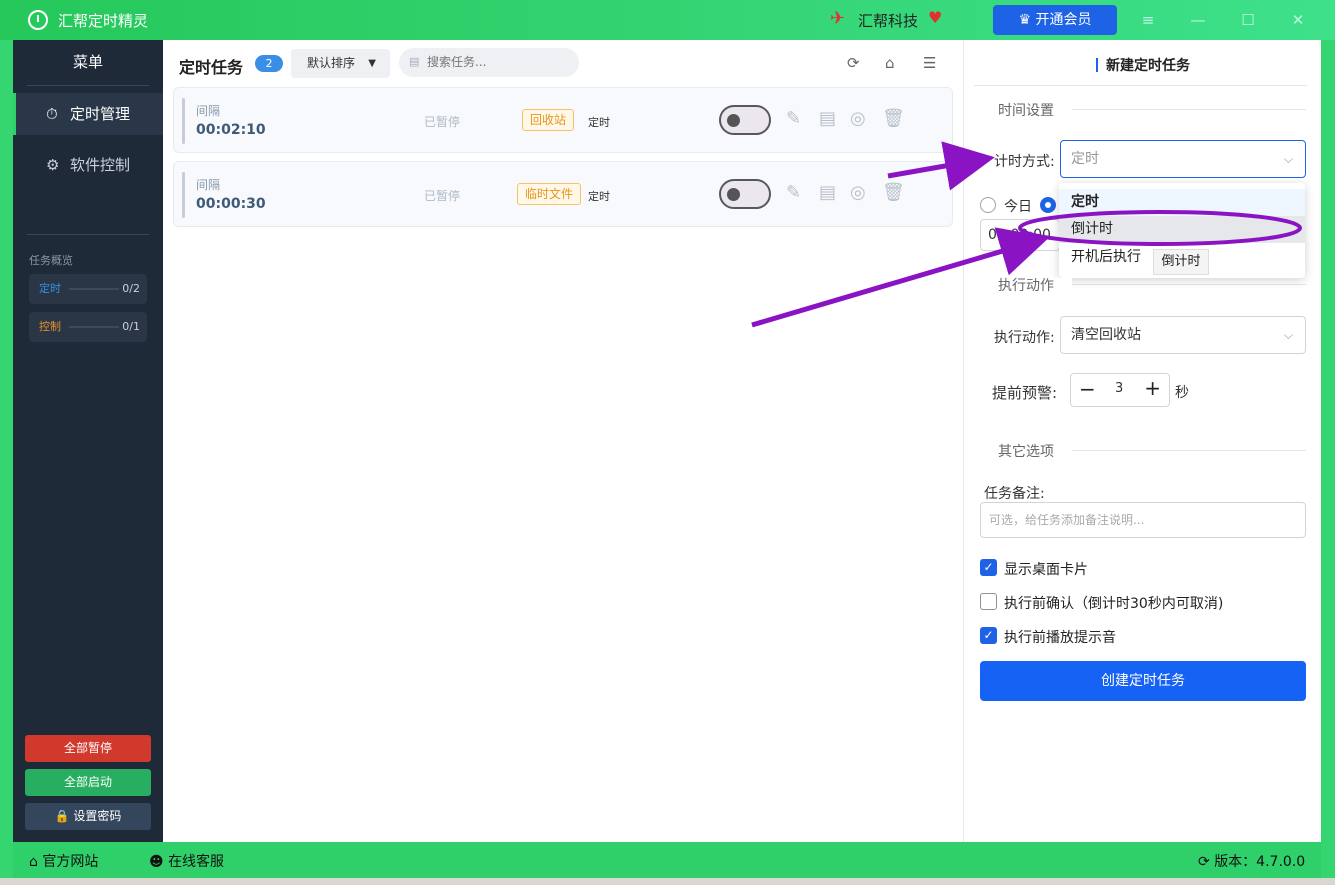 Image resolution: width=1335 pixels, height=885 pixels. Describe the element at coordinates (1181, 262) in the screenshot. I see `tooltip: 倒计时` at that location.